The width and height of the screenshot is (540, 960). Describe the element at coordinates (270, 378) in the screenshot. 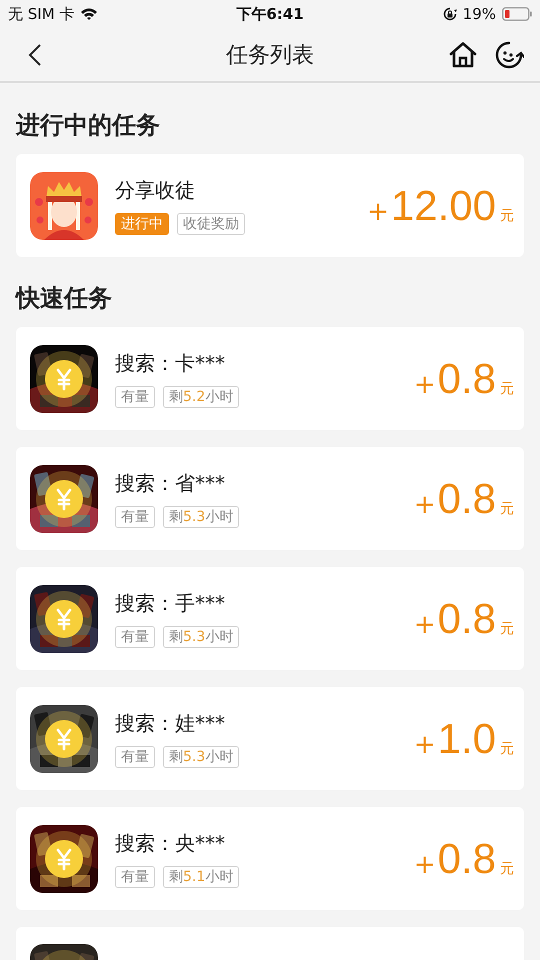

I see `task-card: 搜索：卡*** 有量 剩5.2小时 +0.8 元` at that location.